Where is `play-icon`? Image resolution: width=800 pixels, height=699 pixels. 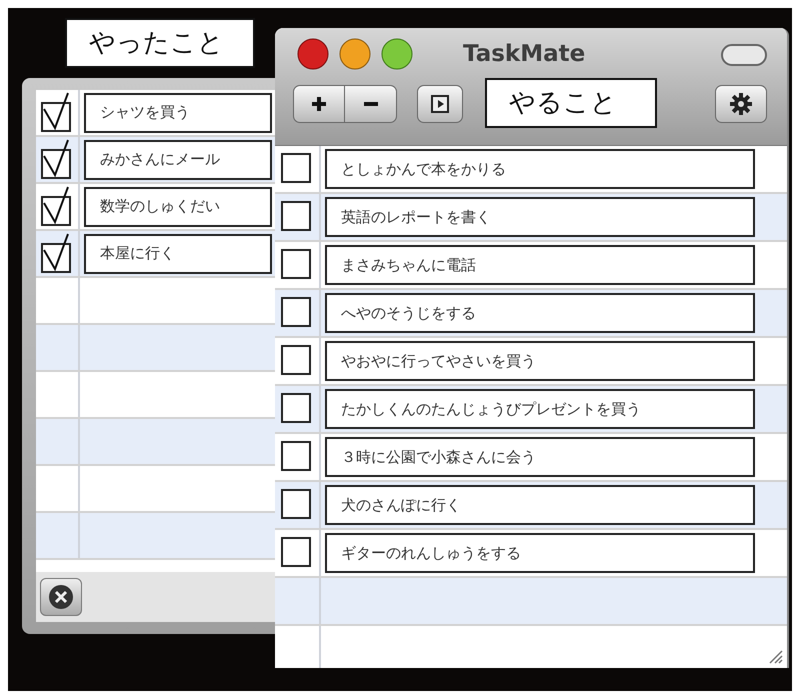 play-icon is located at coordinates (440, 104).